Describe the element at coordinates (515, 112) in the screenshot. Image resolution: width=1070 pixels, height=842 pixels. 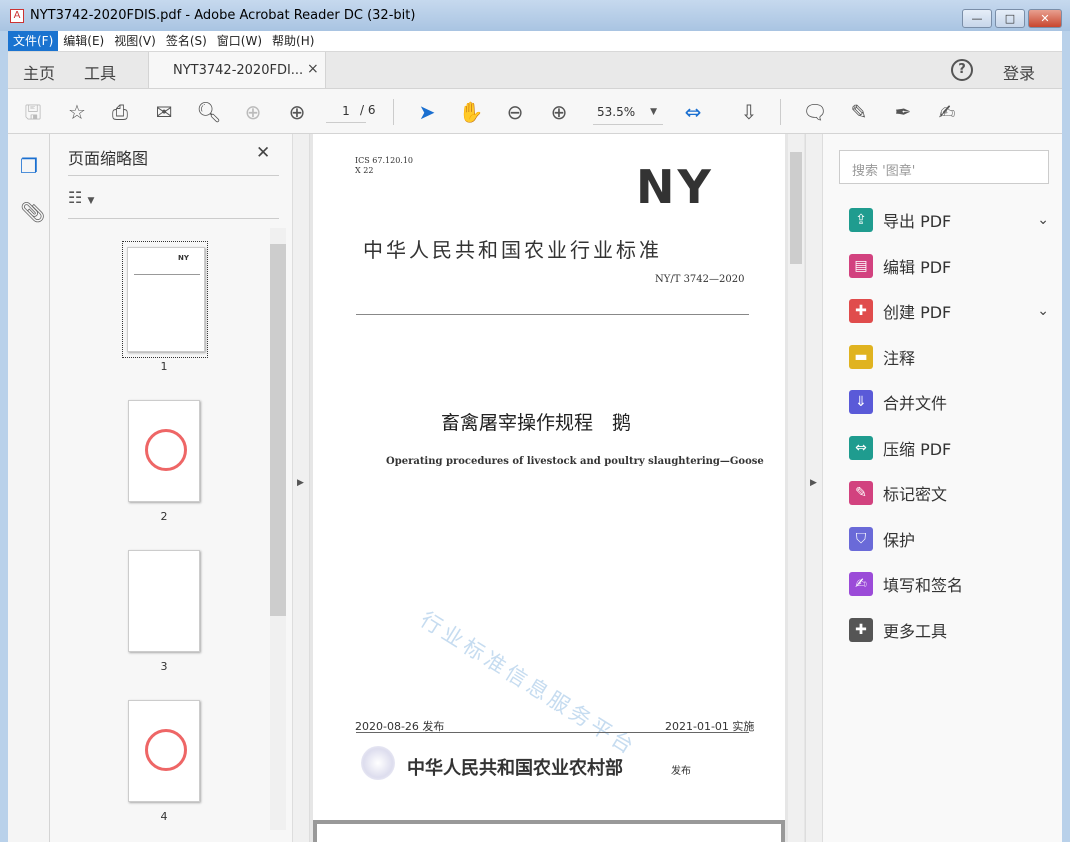
I see `zoom-out-icon: ⊖` at that location.